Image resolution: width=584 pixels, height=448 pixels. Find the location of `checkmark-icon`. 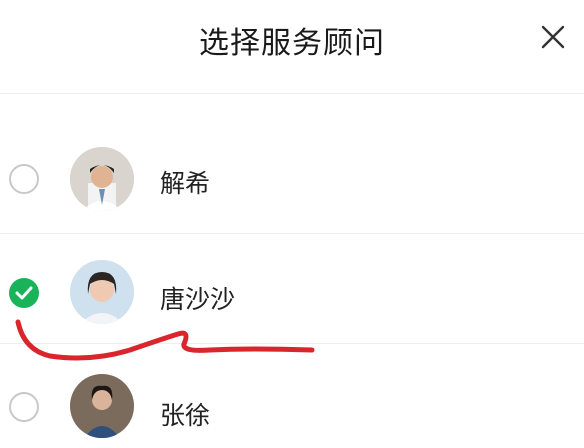

checkmark-icon is located at coordinates (24, 293).